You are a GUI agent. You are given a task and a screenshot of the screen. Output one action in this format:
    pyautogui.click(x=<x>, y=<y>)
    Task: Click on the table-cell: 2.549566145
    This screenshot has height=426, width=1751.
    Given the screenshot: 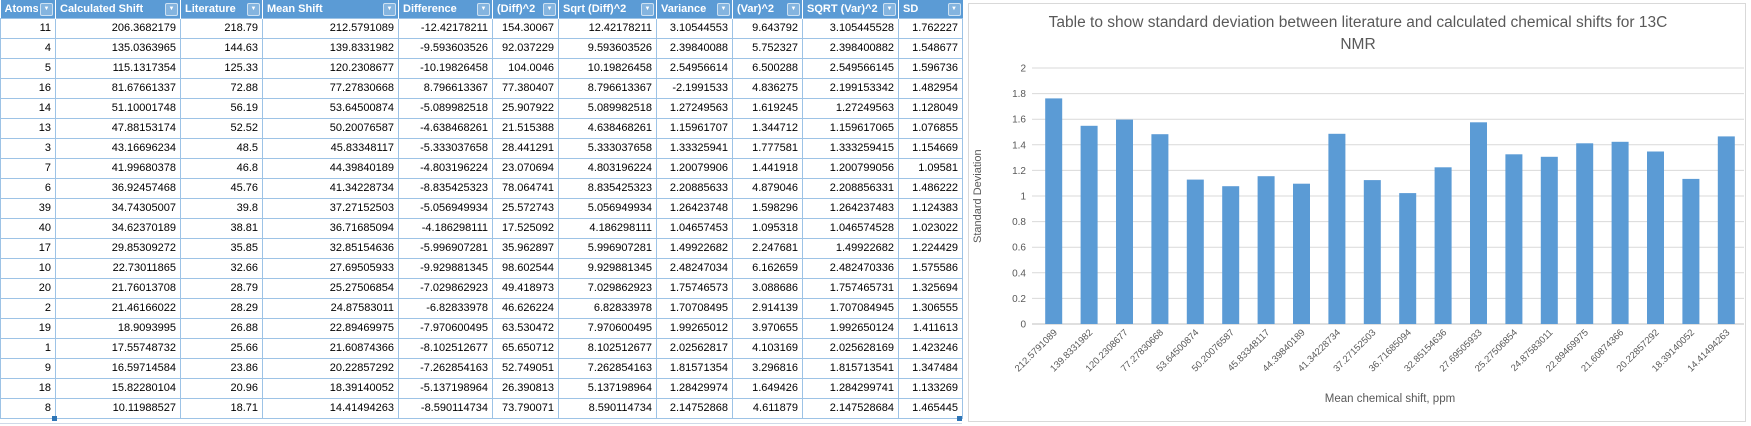 What is the action you would take?
    pyautogui.click(x=850, y=68)
    